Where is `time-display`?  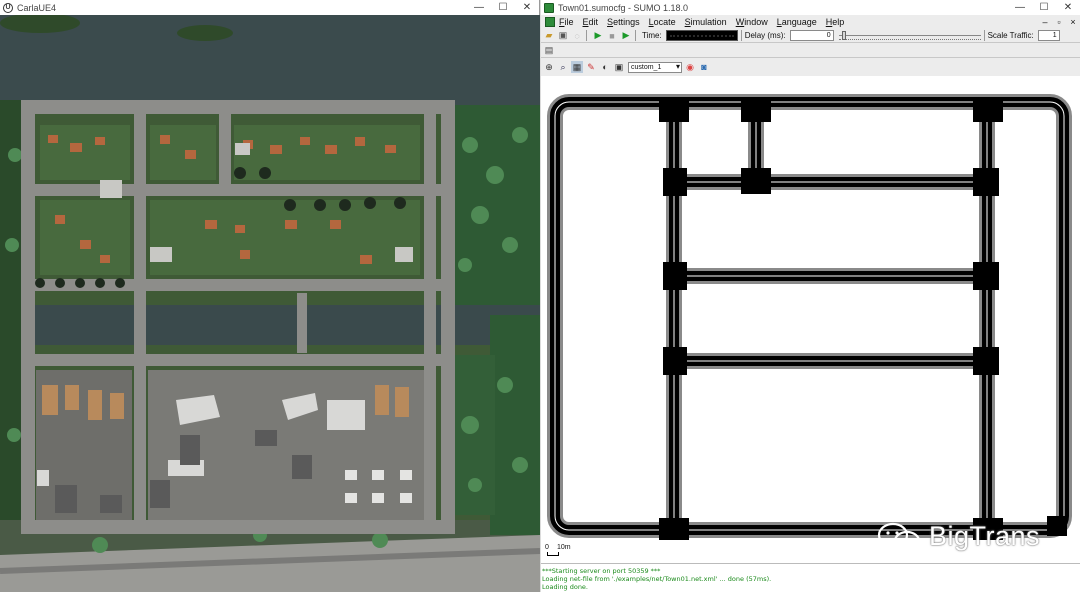 time-display is located at coordinates (701, 35).